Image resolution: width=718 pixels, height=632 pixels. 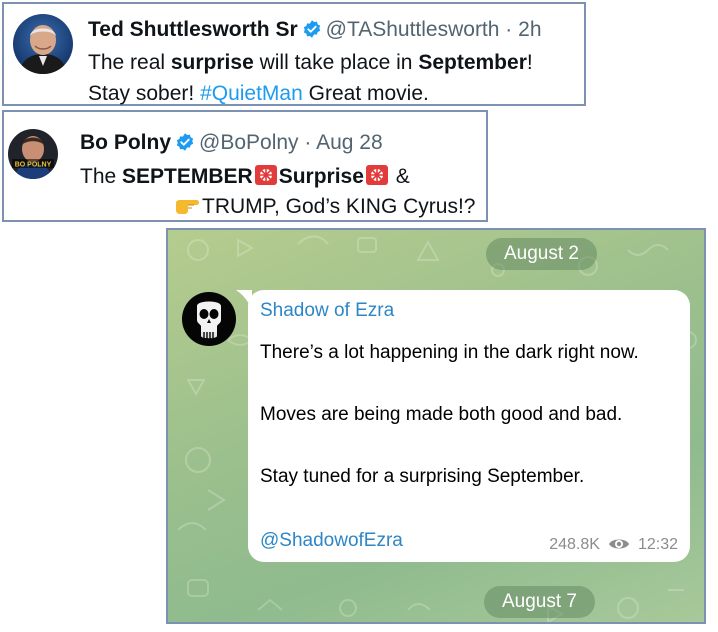 What do you see at coordinates (245, 178) in the screenshot?
I see `tweet-text-line-1: The SEPTEMBER Surprise &` at bounding box center [245, 178].